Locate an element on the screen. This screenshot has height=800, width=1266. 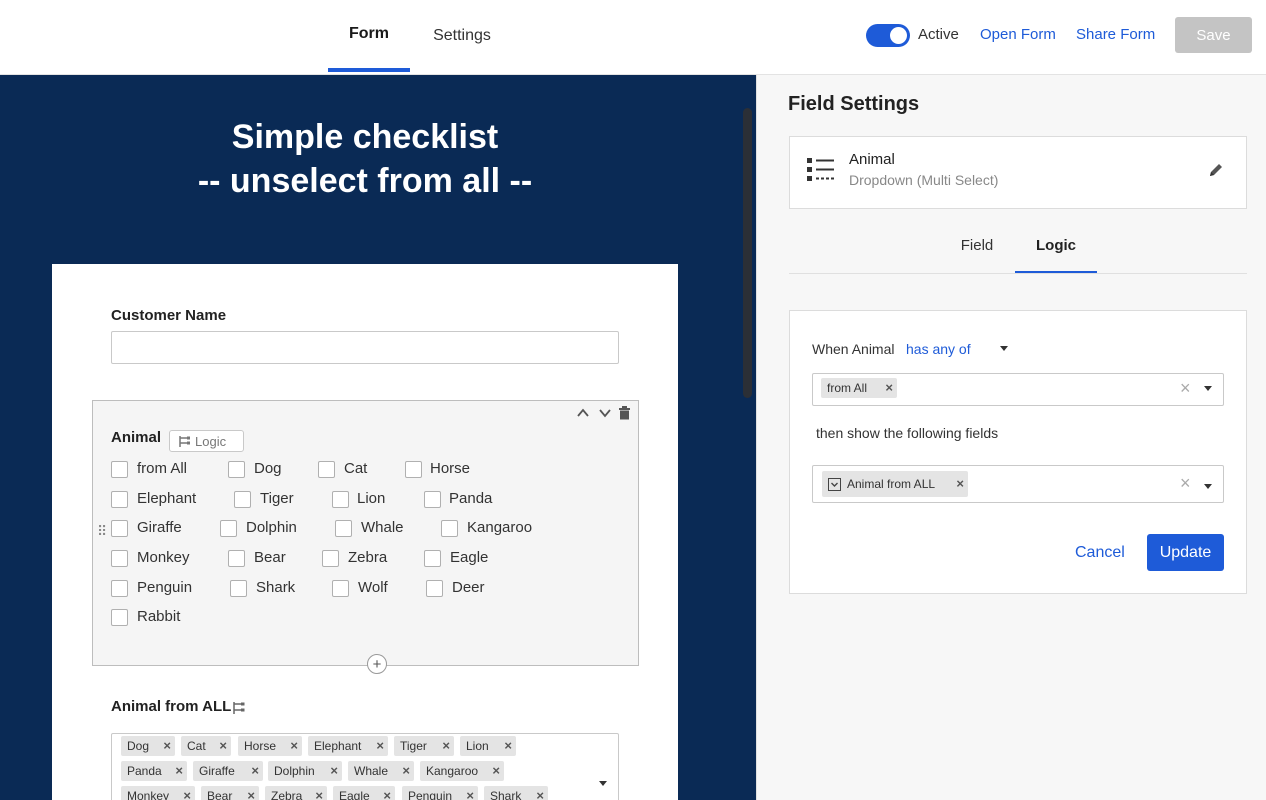
checkbox-shark is located at coordinates (238, 588).